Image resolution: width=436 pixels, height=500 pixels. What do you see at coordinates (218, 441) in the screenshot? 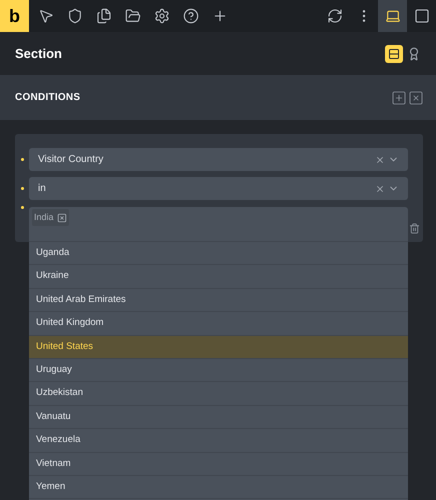
I see `dropdown-option: Venezuela` at bounding box center [218, 441].